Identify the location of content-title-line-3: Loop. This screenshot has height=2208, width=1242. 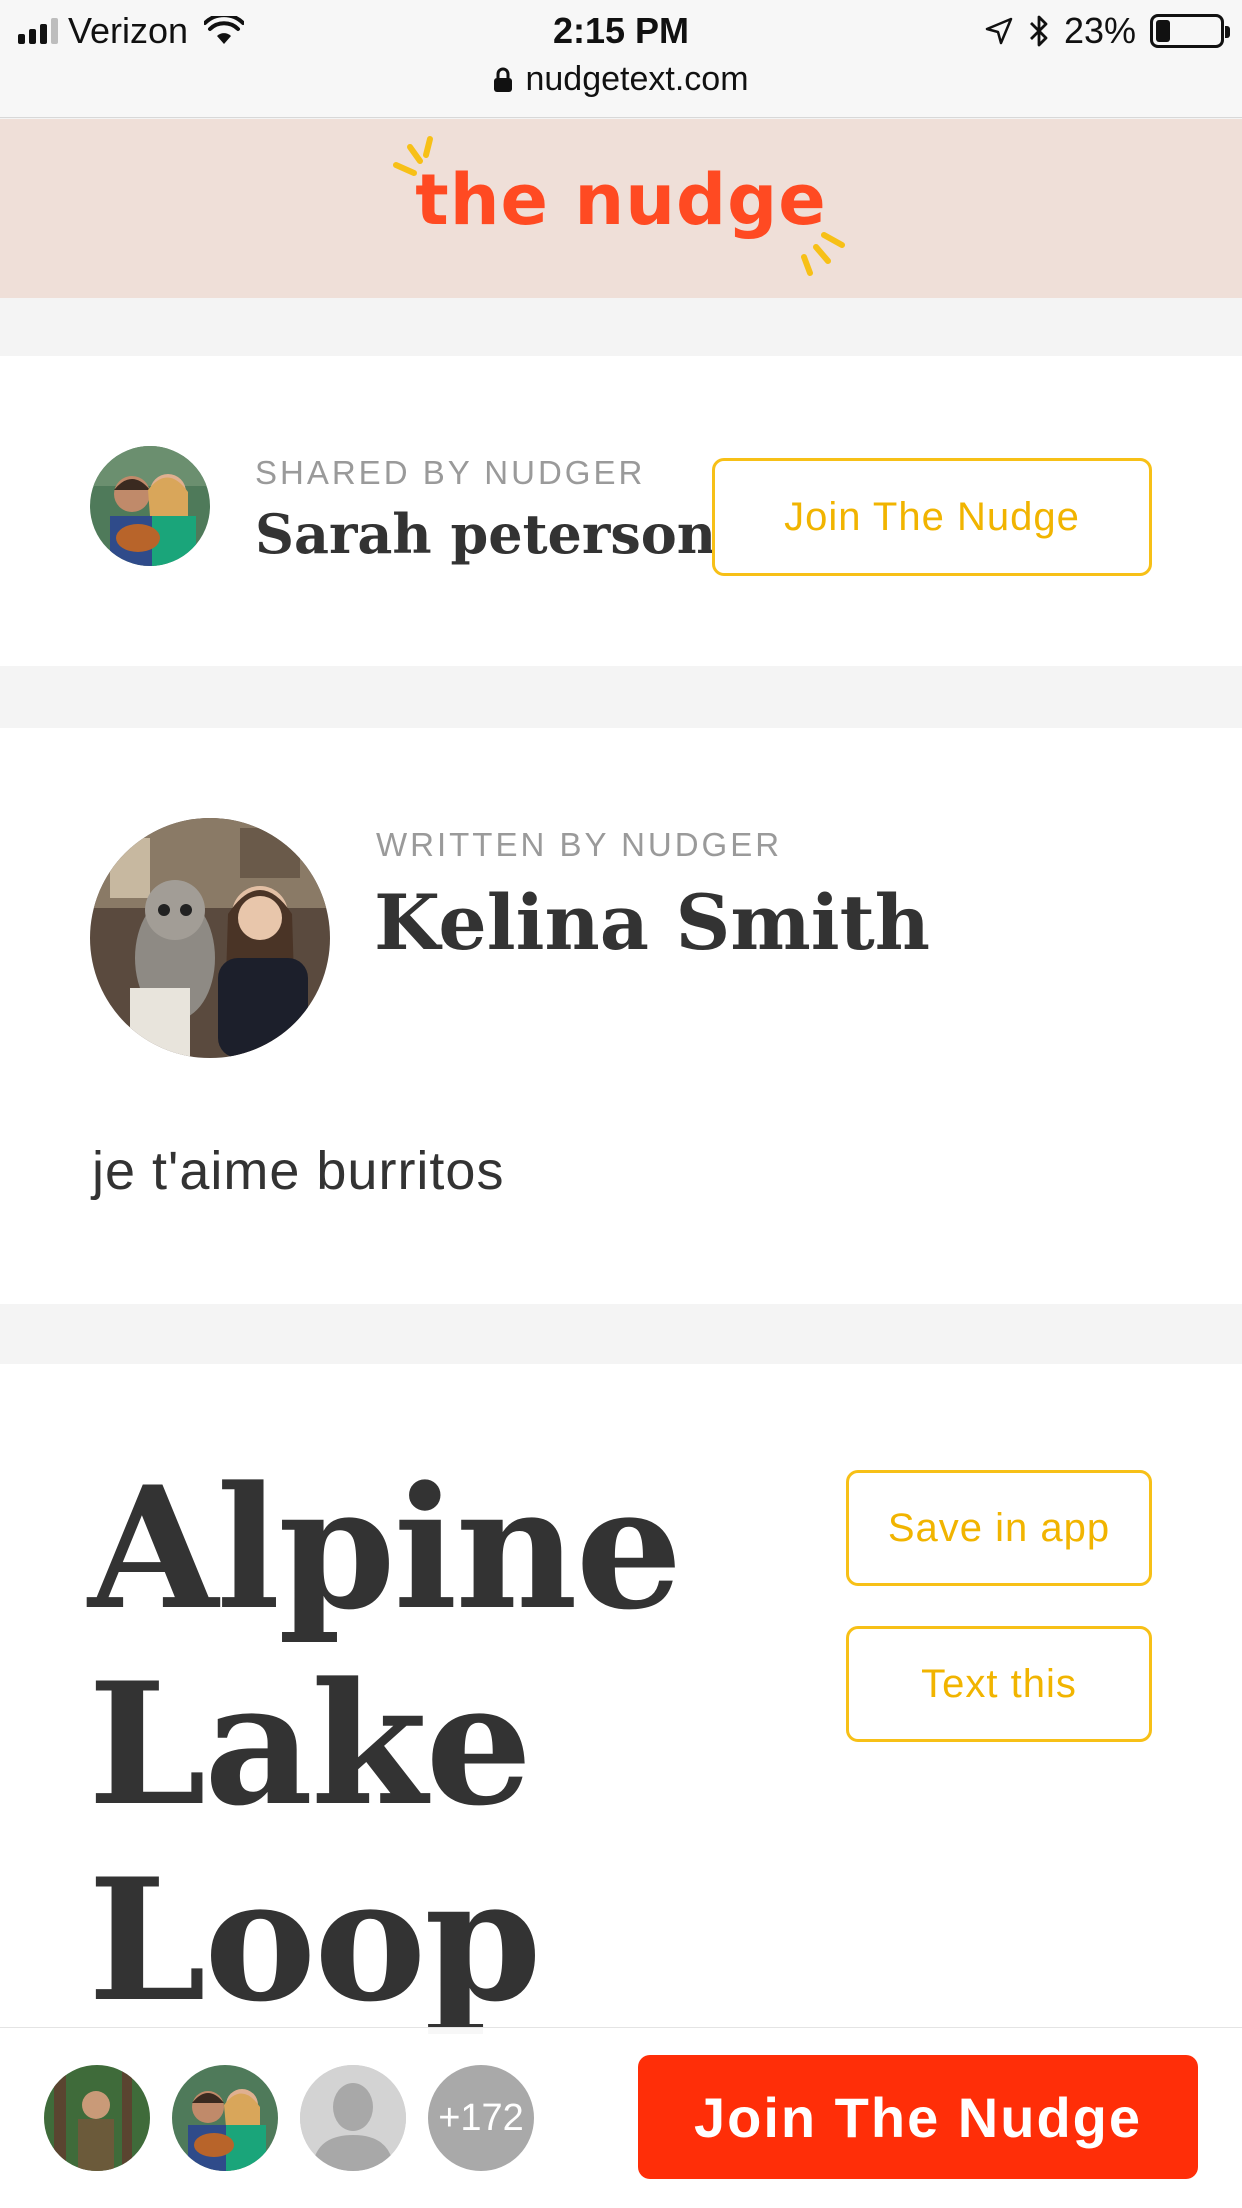
(315, 1940).